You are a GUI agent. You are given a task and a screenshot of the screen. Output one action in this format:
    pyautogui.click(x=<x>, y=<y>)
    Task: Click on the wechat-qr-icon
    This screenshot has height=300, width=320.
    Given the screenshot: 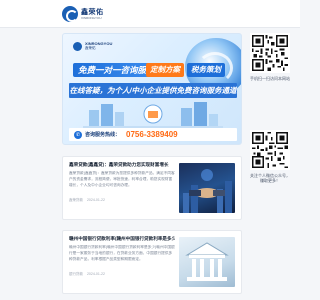 What is the action you would take?
    pyautogui.click(x=270, y=149)
    